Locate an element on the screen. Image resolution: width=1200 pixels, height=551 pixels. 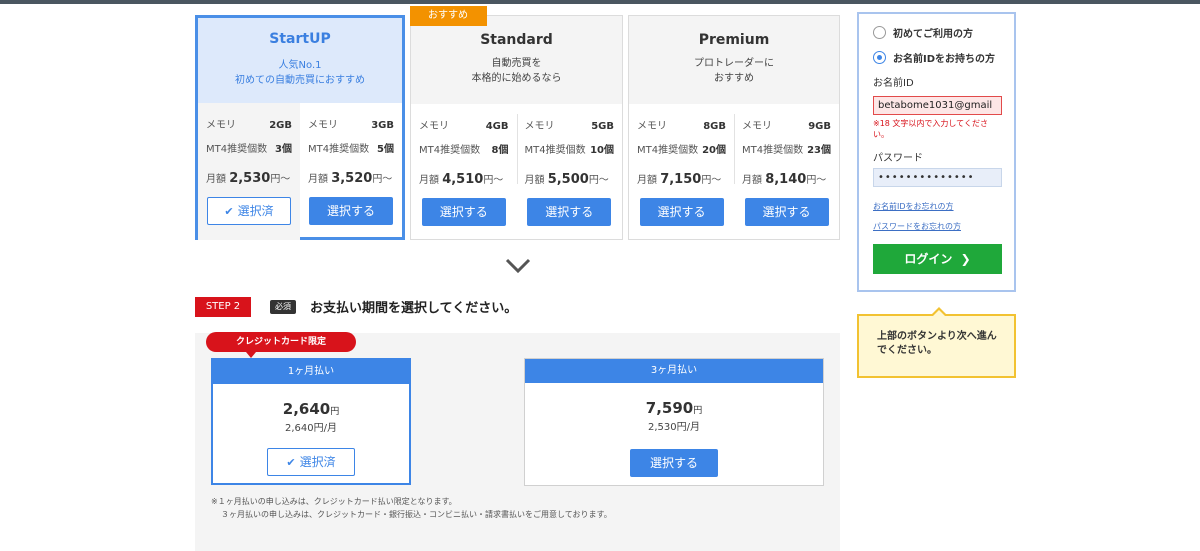
plan-option: メモリ 9GB MT4推奨個数 23個 月額 8,140円～ 選択する is located at coordinates (786, 172).